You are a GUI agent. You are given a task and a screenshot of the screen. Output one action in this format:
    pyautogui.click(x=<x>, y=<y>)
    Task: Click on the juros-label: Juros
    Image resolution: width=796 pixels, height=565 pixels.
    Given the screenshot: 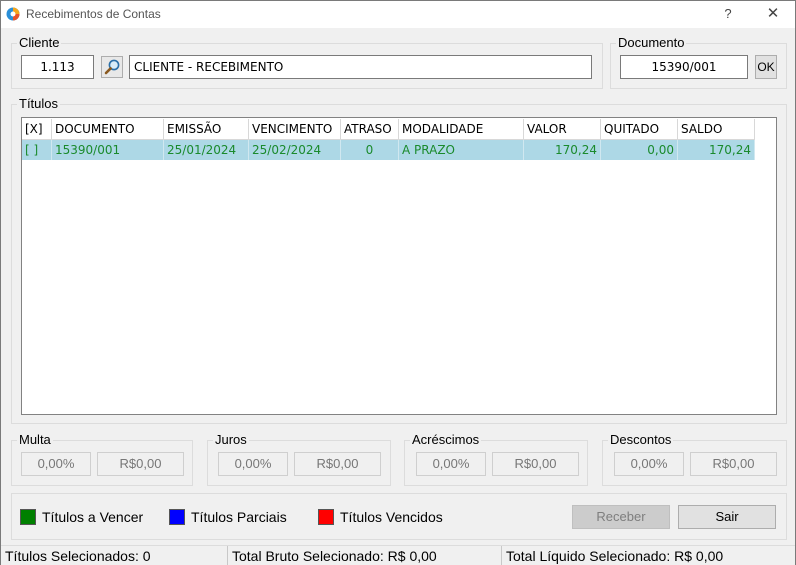 What is the action you would take?
    pyautogui.click(x=231, y=440)
    